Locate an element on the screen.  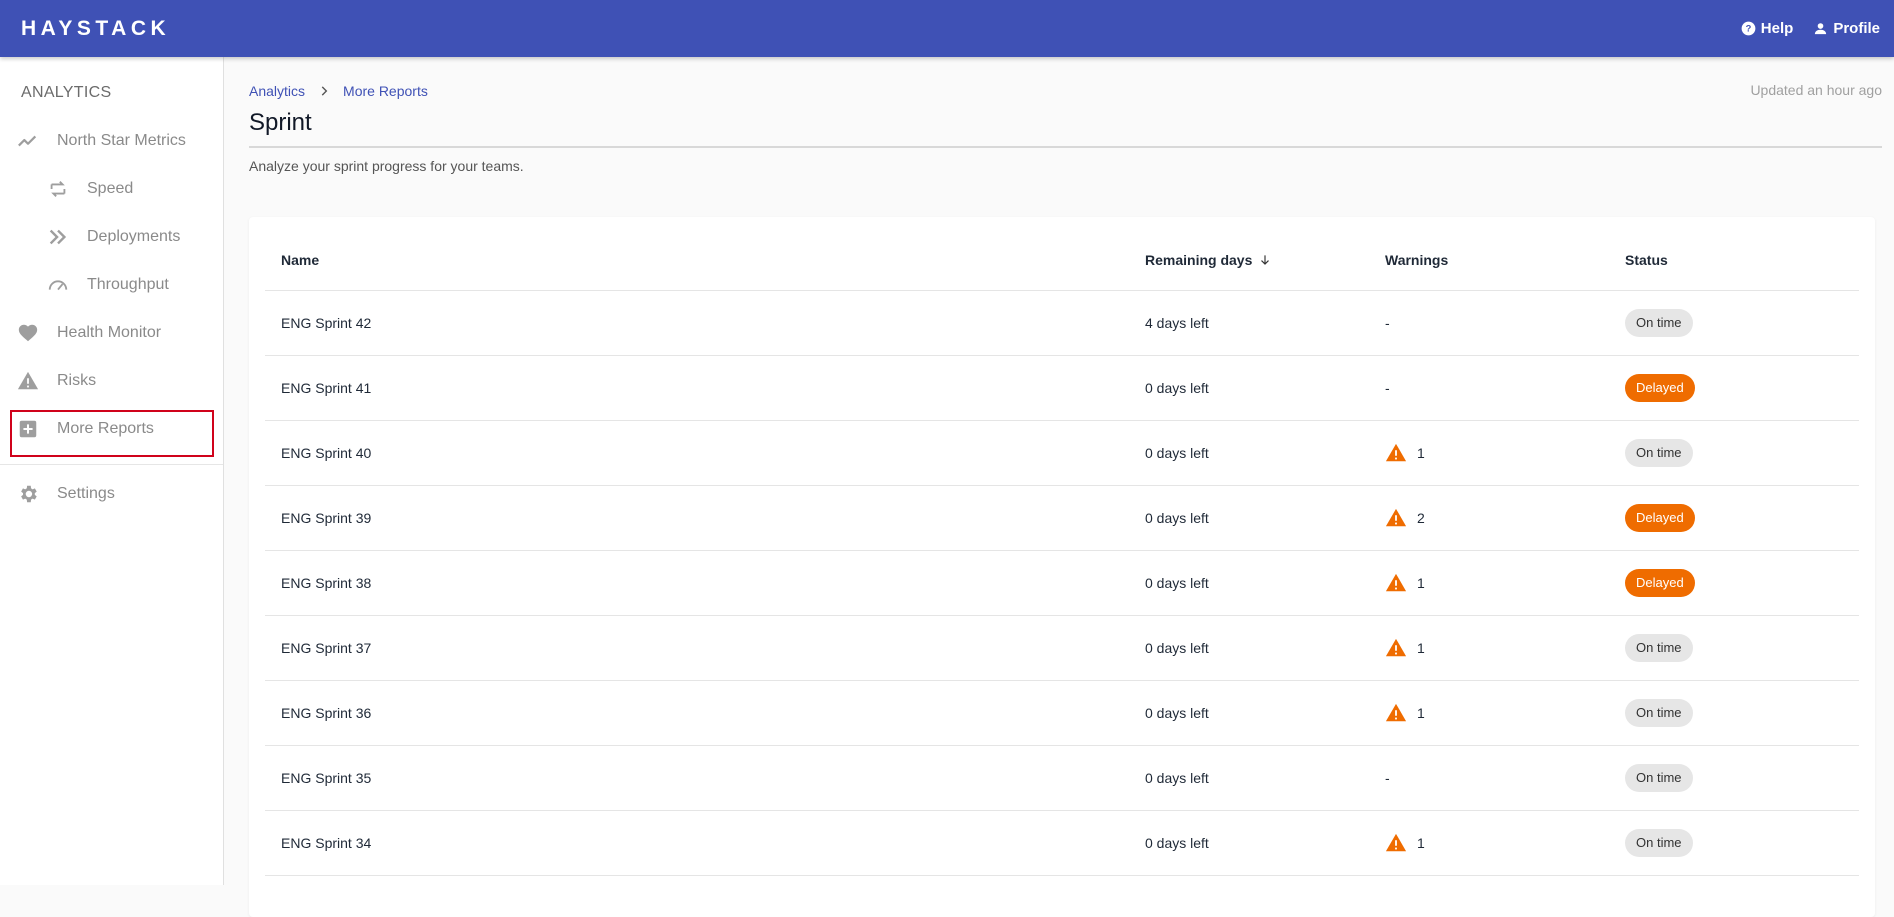
column-header-label: Remaining days is located at coordinates (1199, 260).